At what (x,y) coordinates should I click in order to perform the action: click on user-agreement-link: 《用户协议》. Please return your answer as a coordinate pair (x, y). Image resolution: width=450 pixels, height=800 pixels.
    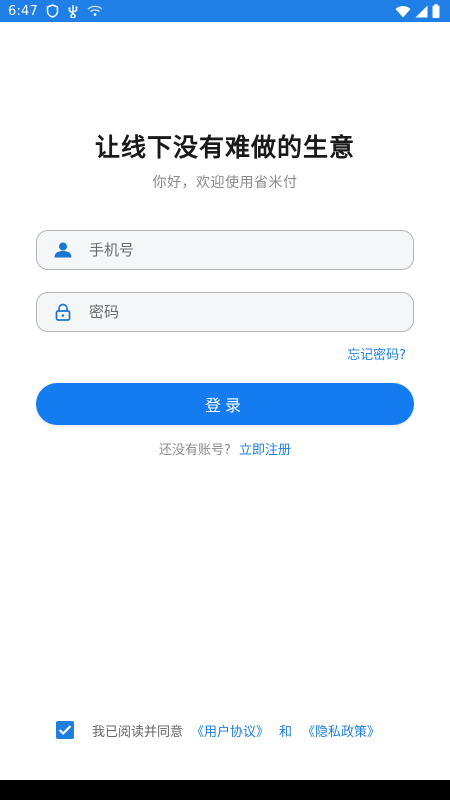
    Looking at the image, I should click on (230, 730).